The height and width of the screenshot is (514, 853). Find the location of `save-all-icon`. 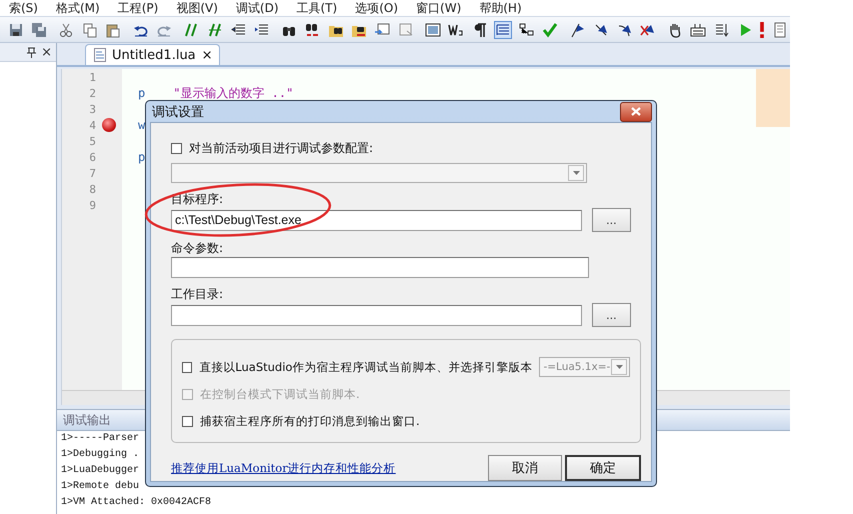

save-all-icon is located at coordinates (39, 30).